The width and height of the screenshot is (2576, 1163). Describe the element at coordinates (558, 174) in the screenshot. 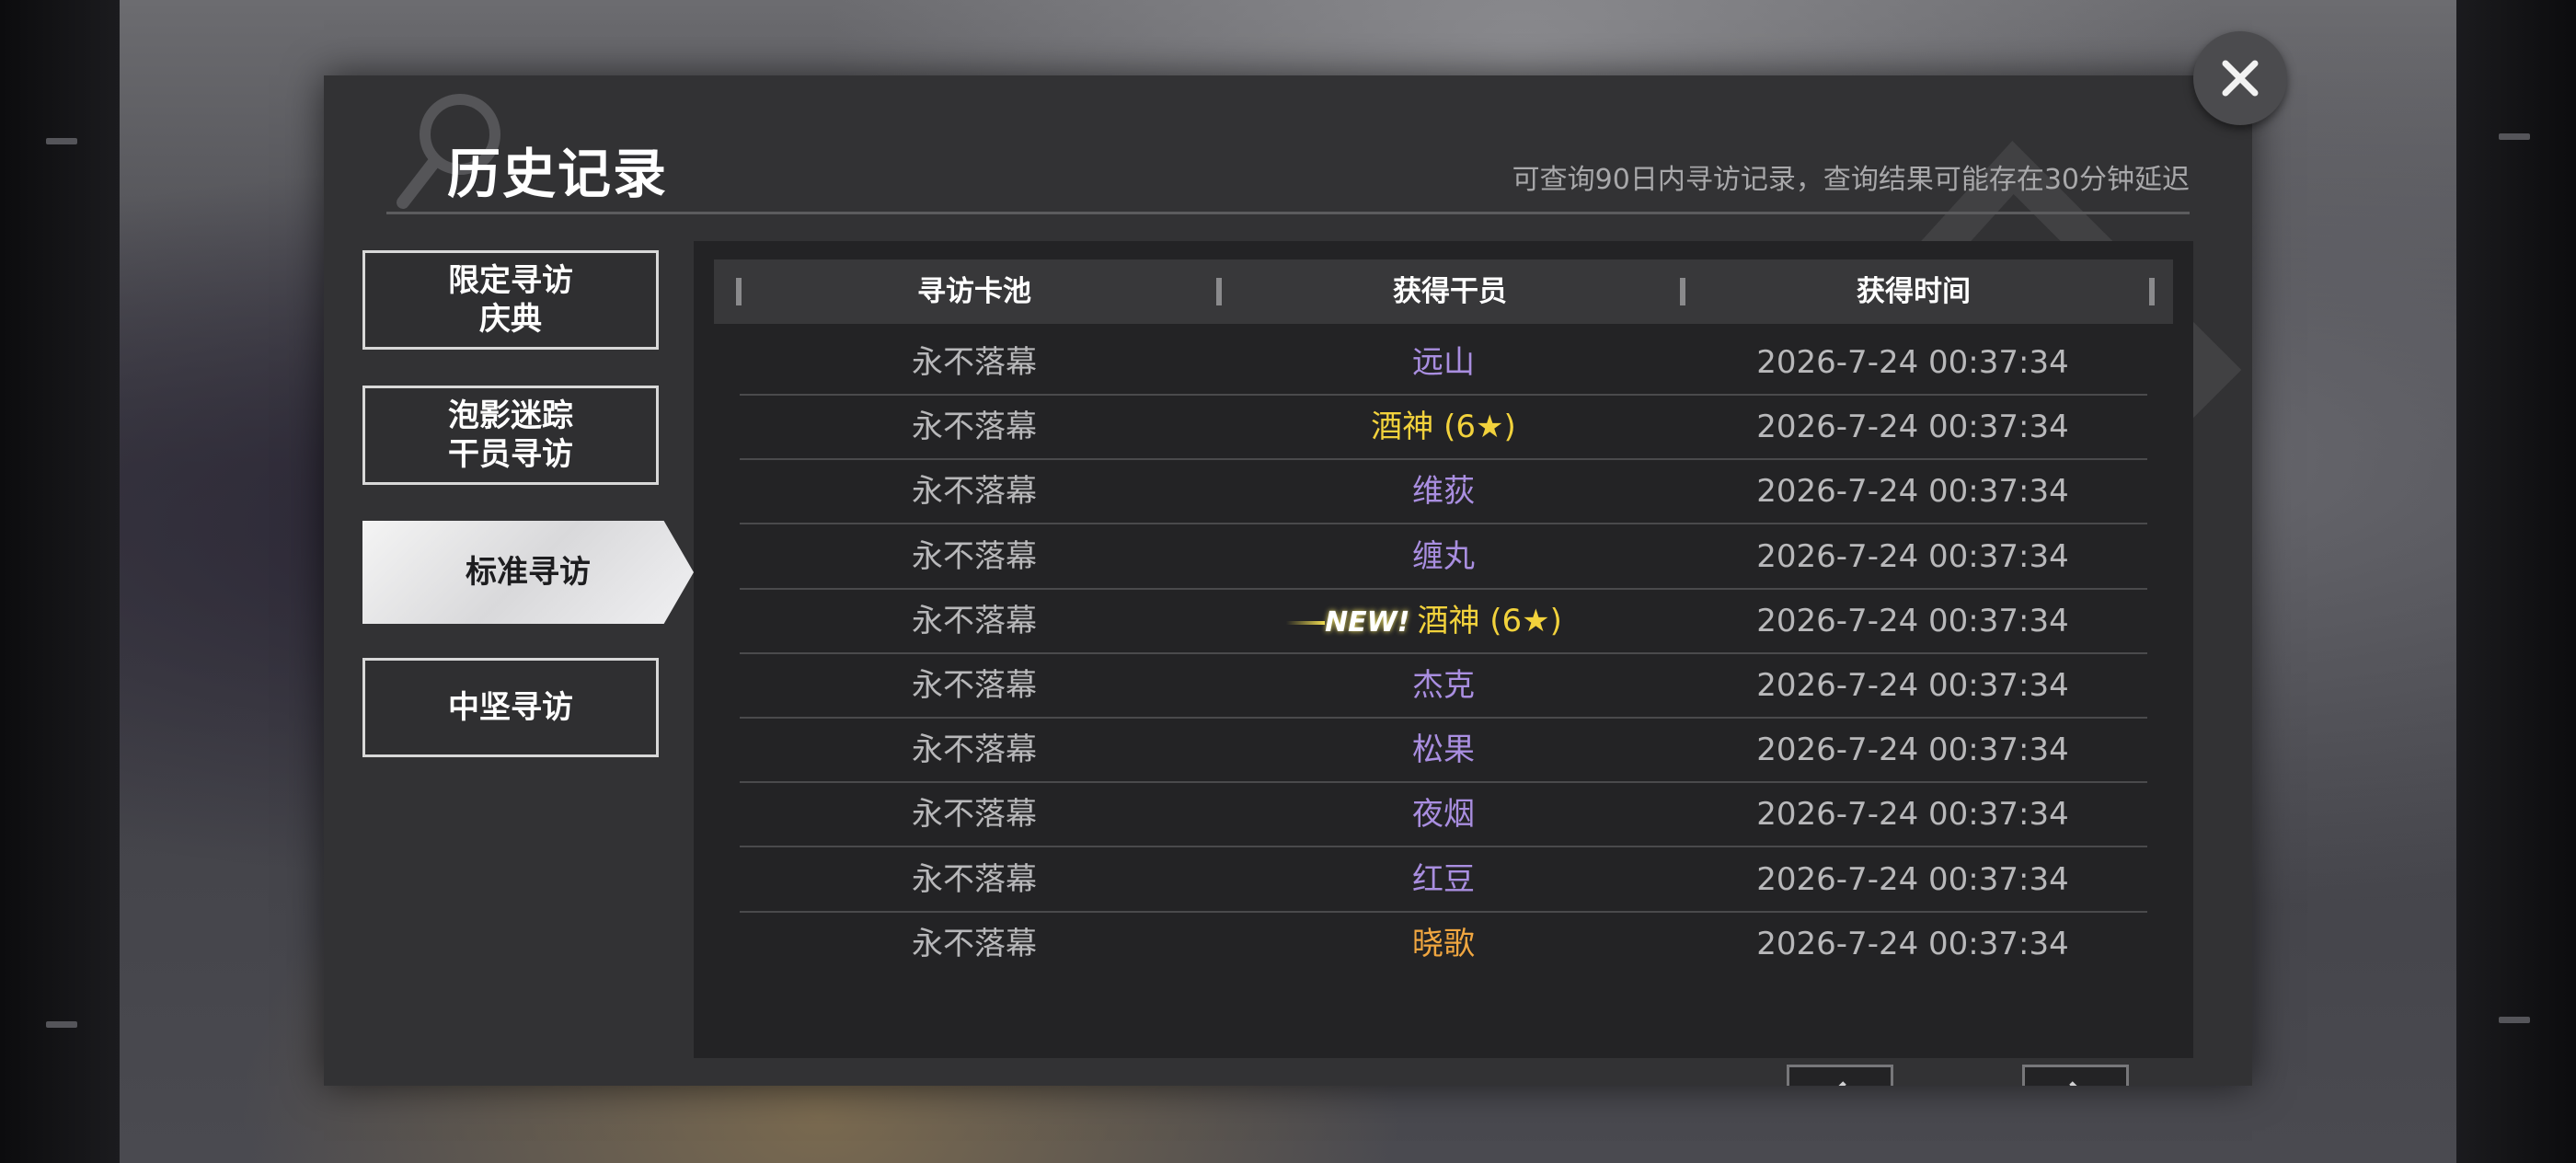

I see `page-title: 历史记录` at that location.